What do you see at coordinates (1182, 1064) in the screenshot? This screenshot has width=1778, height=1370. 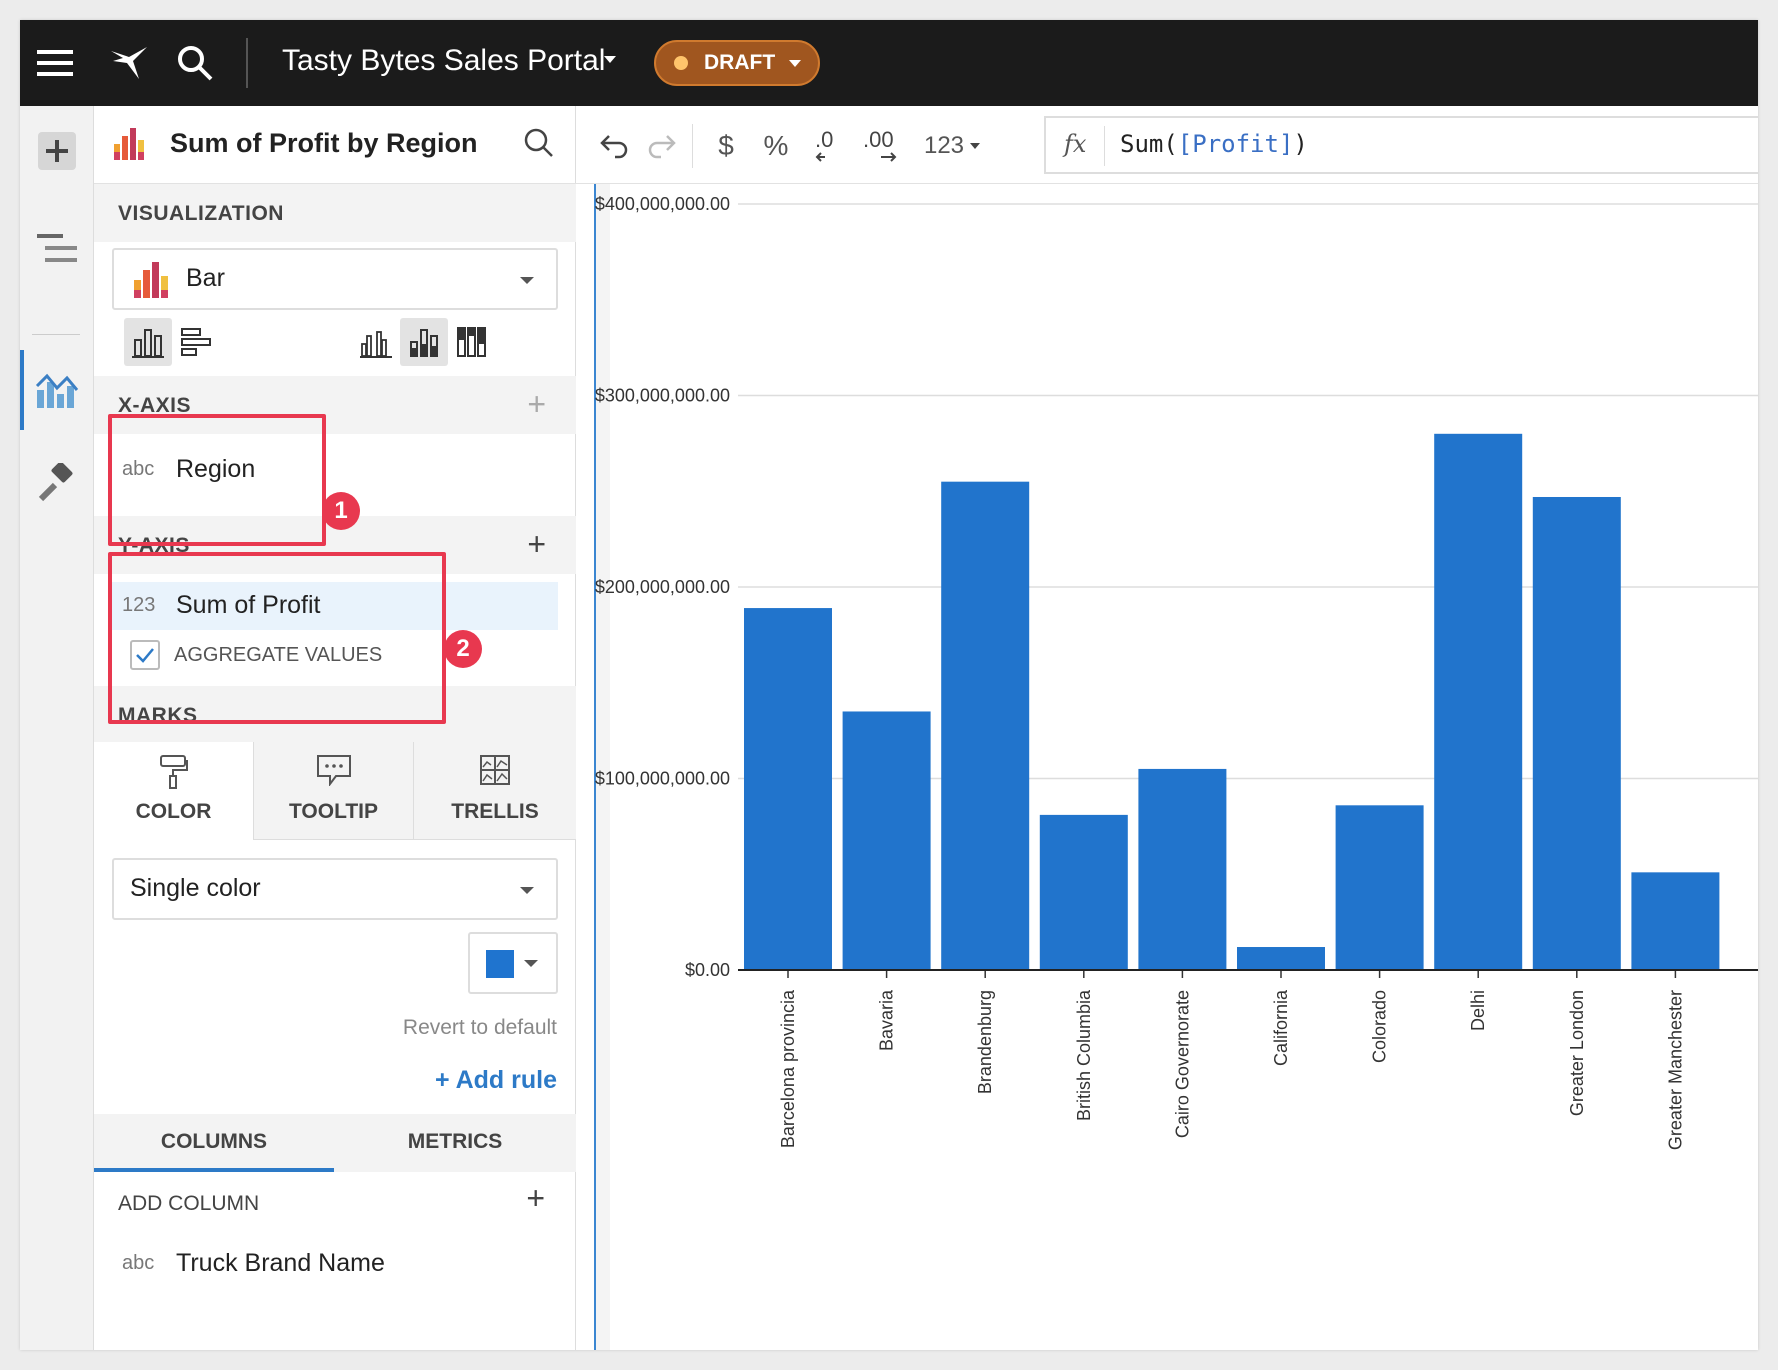 I see `x-tick-label: Cairo Governorate` at bounding box center [1182, 1064].